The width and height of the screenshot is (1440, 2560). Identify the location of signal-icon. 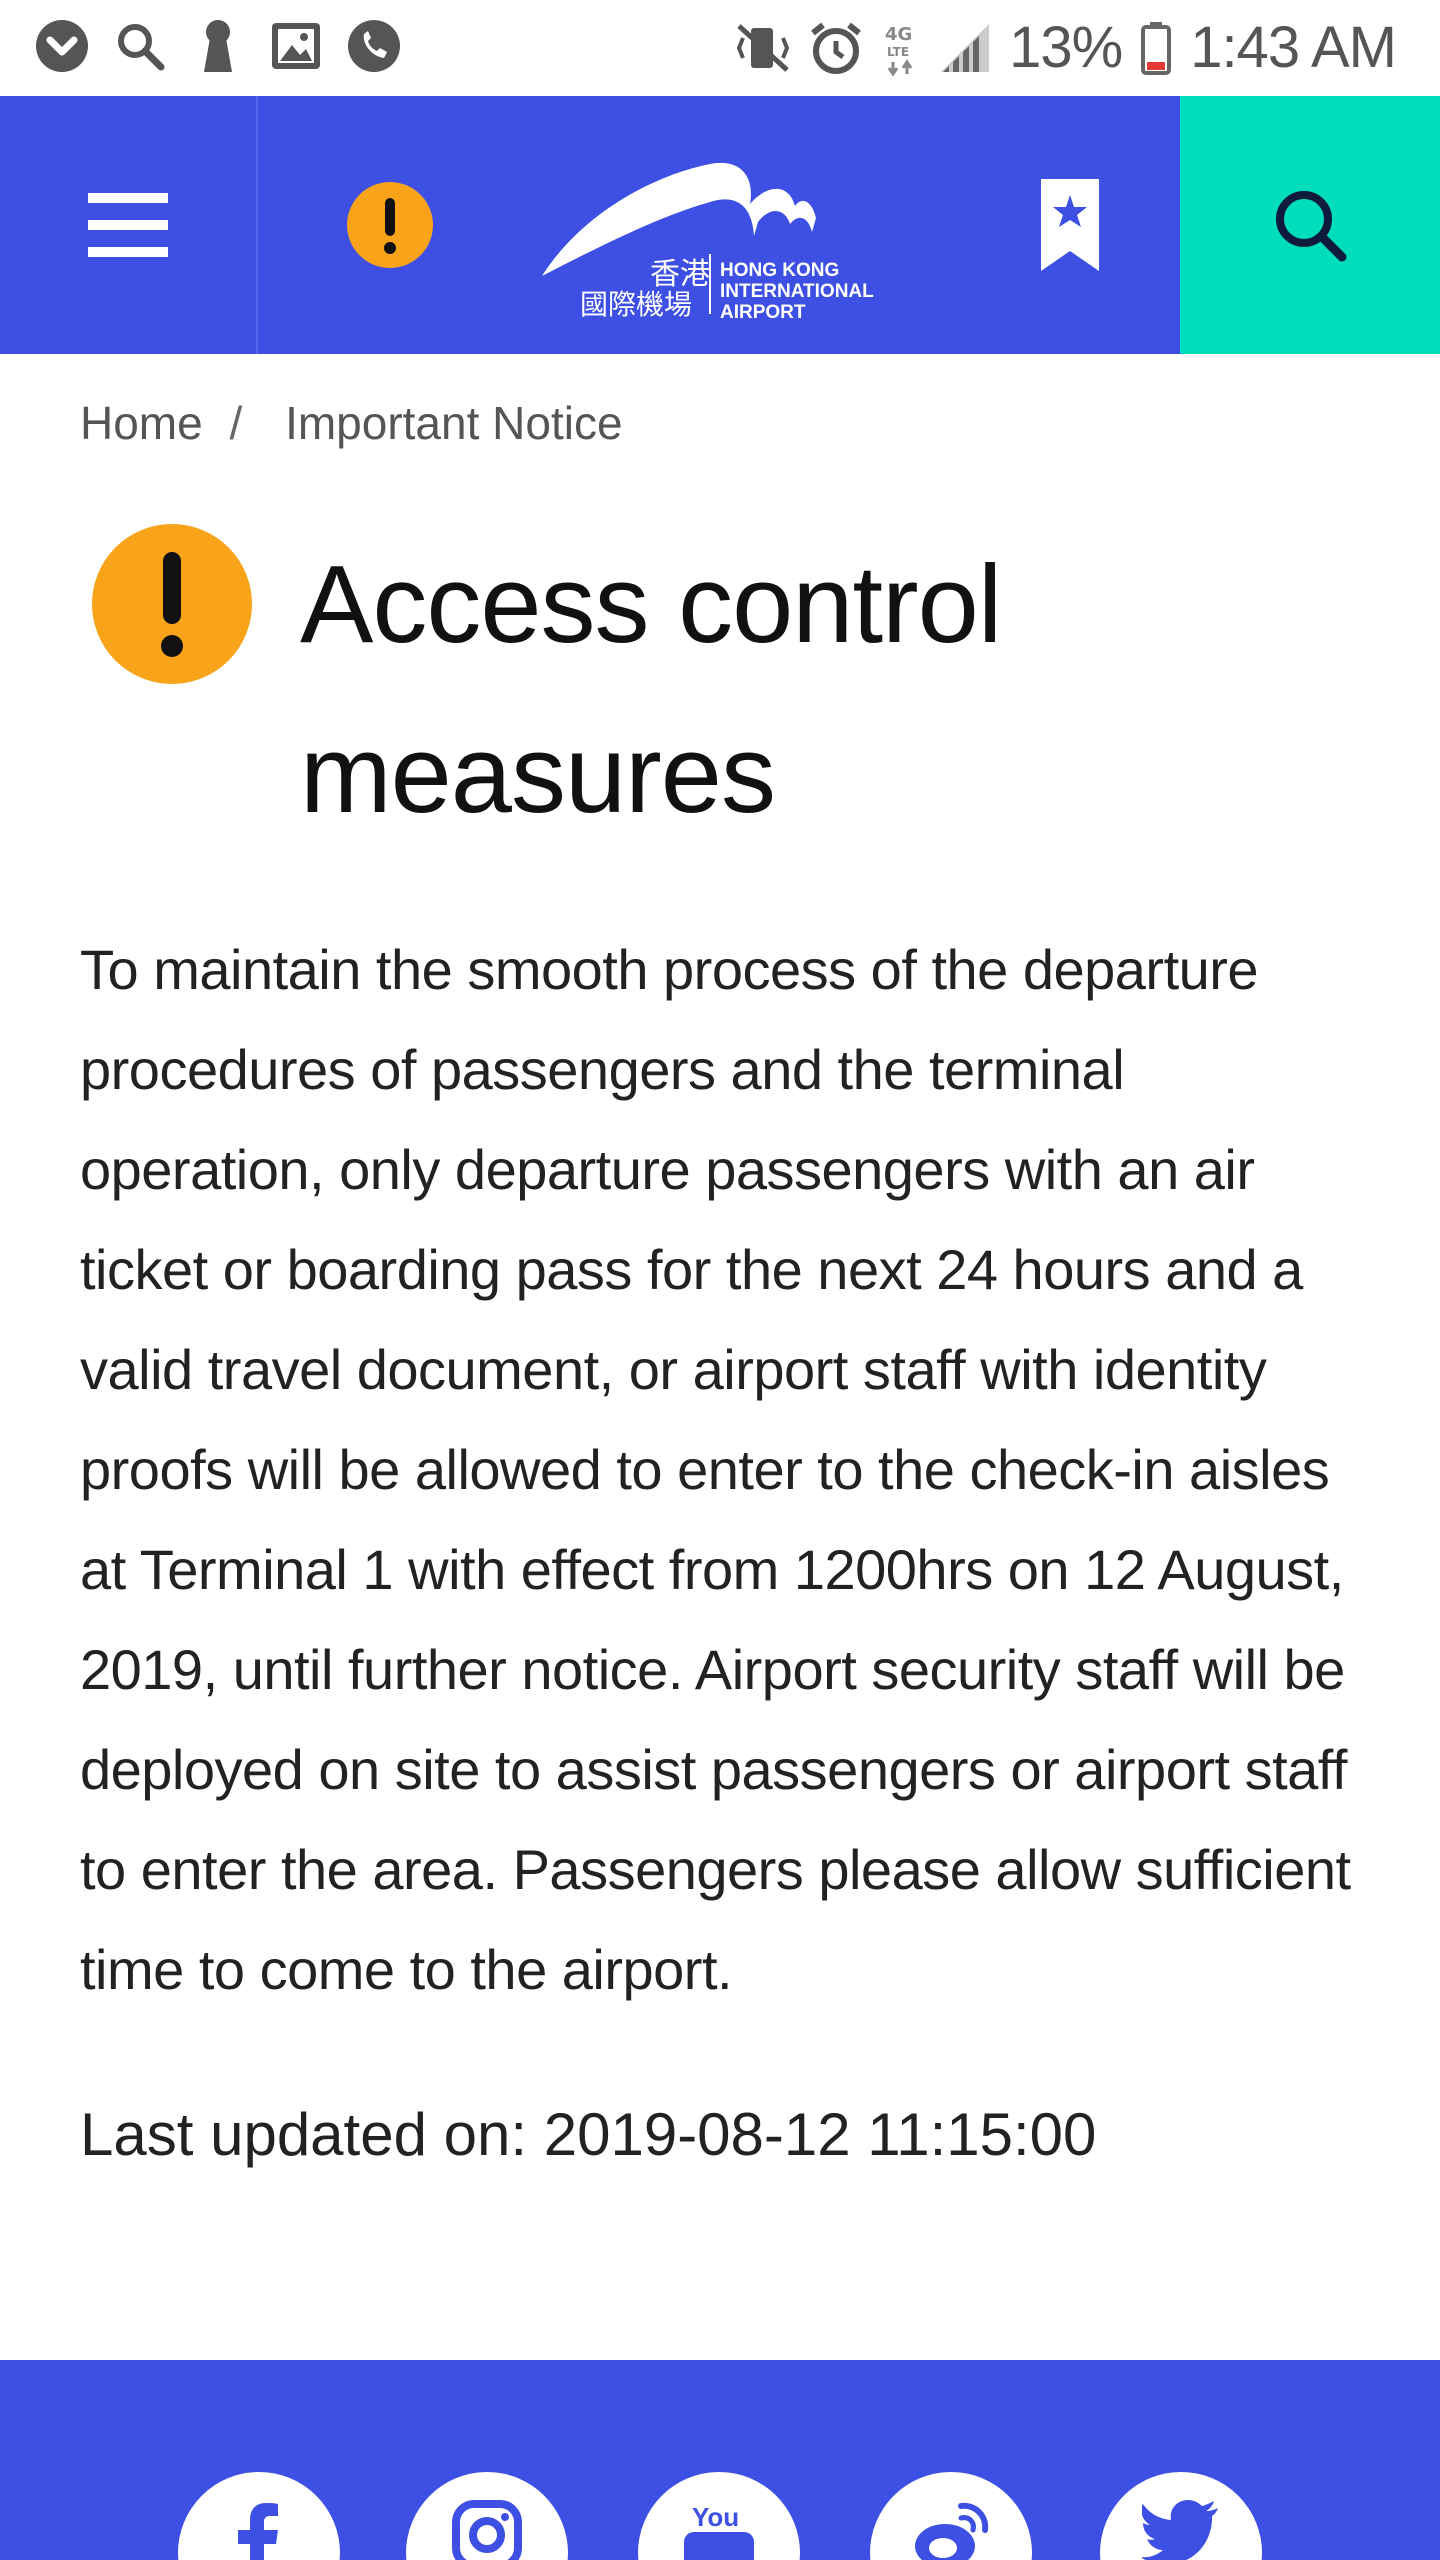
(965, 47).